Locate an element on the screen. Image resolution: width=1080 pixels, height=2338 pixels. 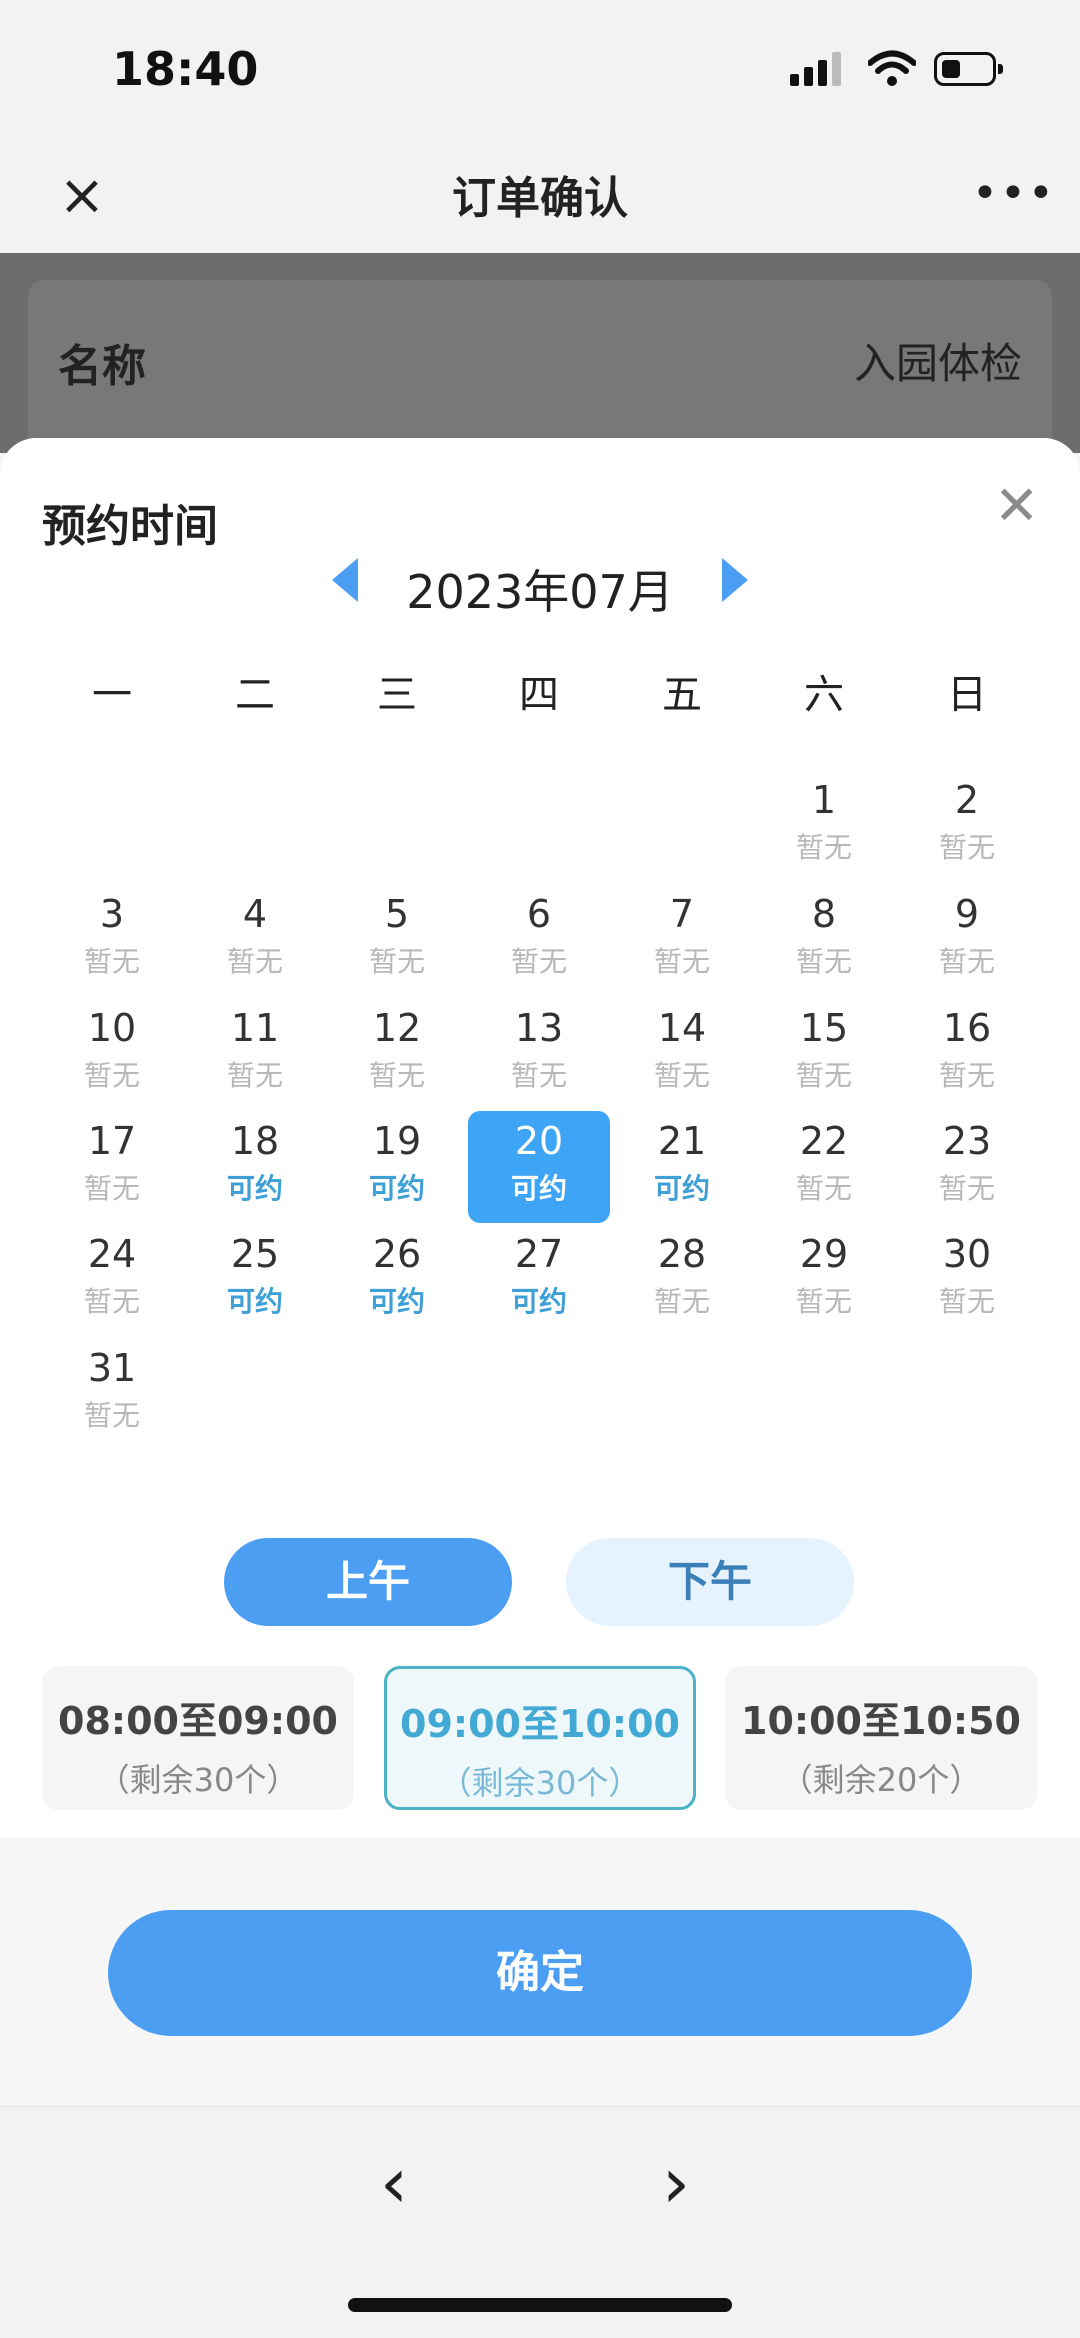
slot-remaining: （剩余20个） is located at coordinates (881, 1780).